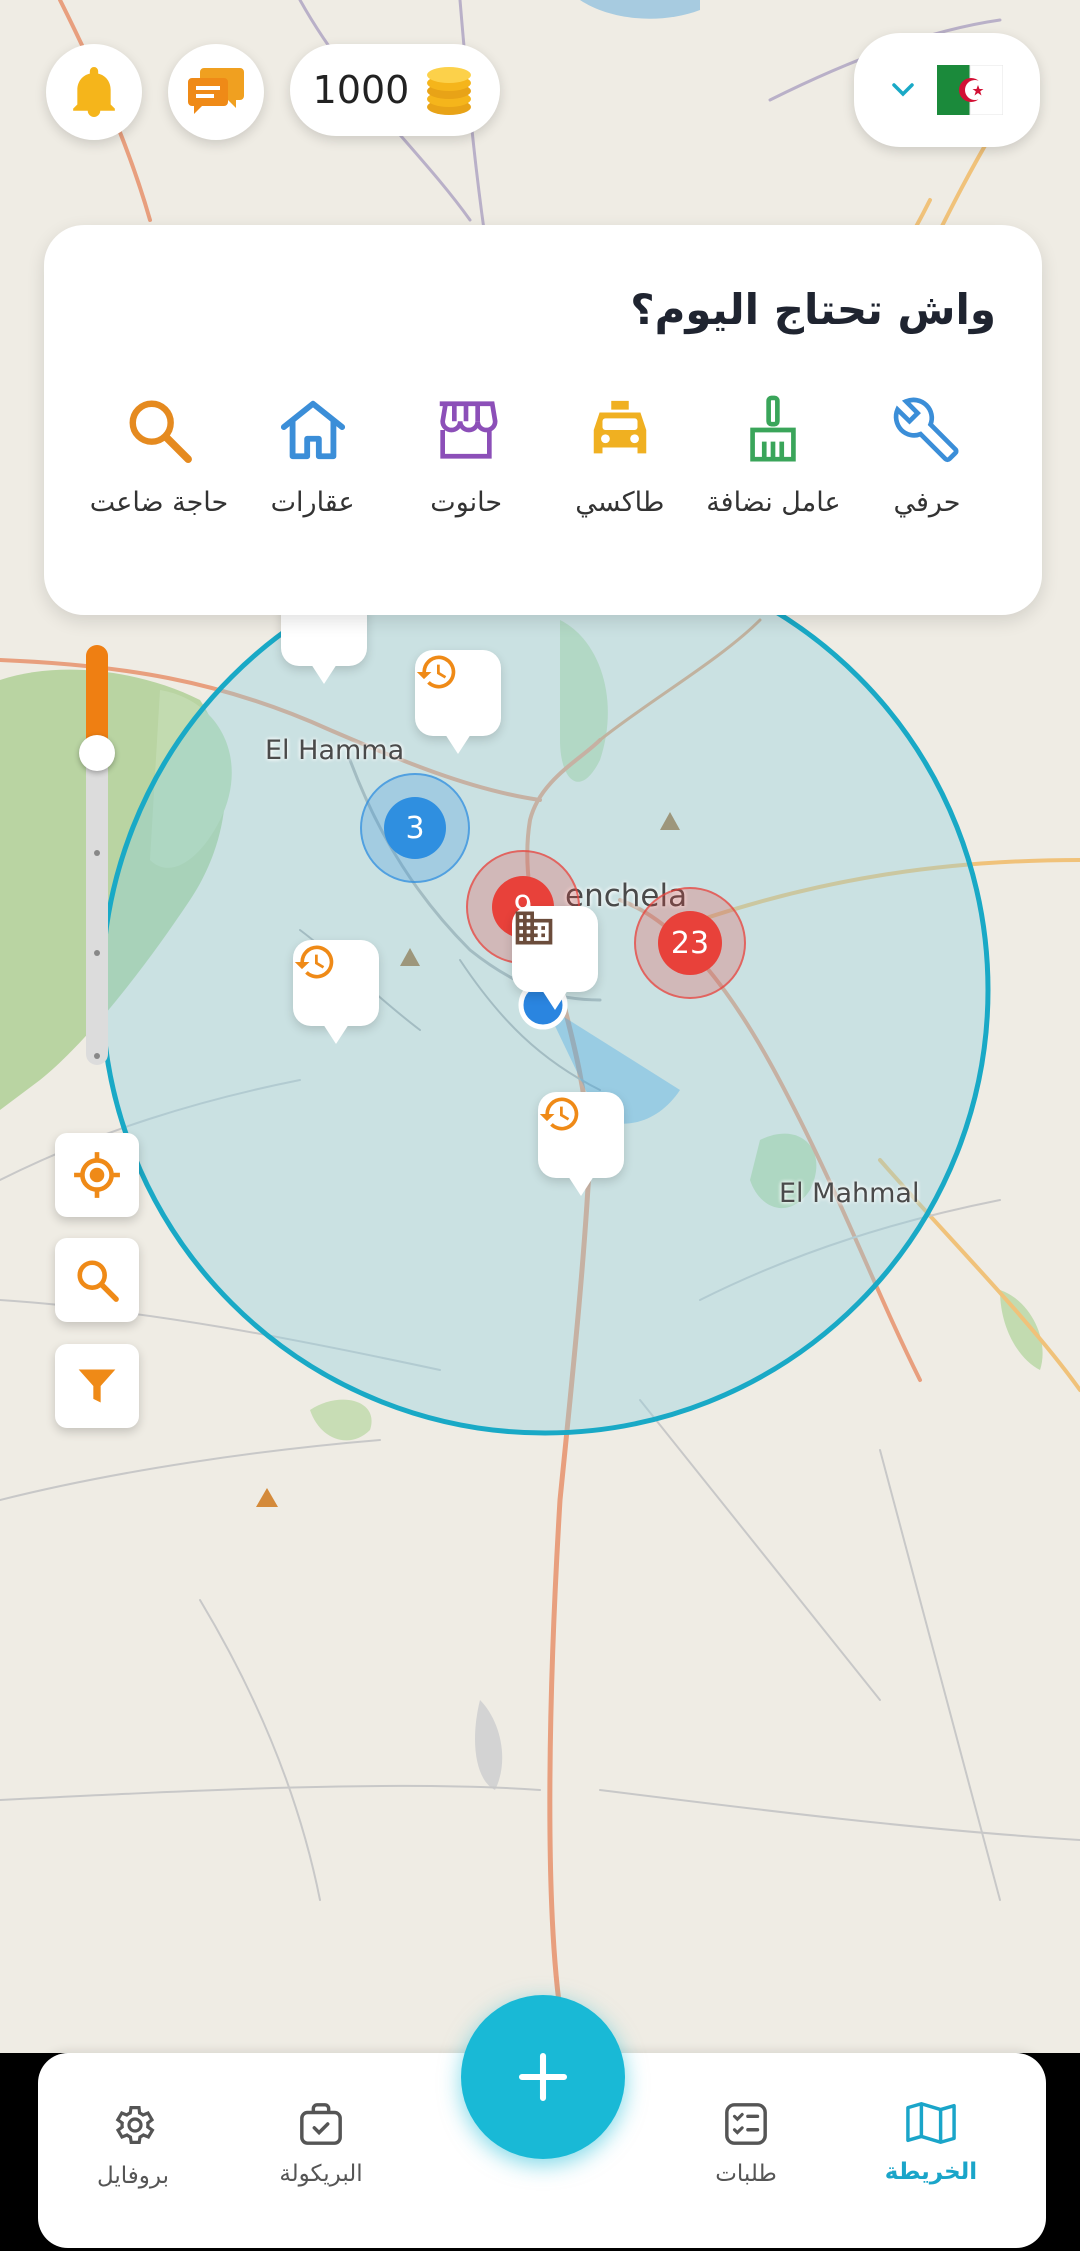  I want to click on locate-me-button, so click(97, 1175).